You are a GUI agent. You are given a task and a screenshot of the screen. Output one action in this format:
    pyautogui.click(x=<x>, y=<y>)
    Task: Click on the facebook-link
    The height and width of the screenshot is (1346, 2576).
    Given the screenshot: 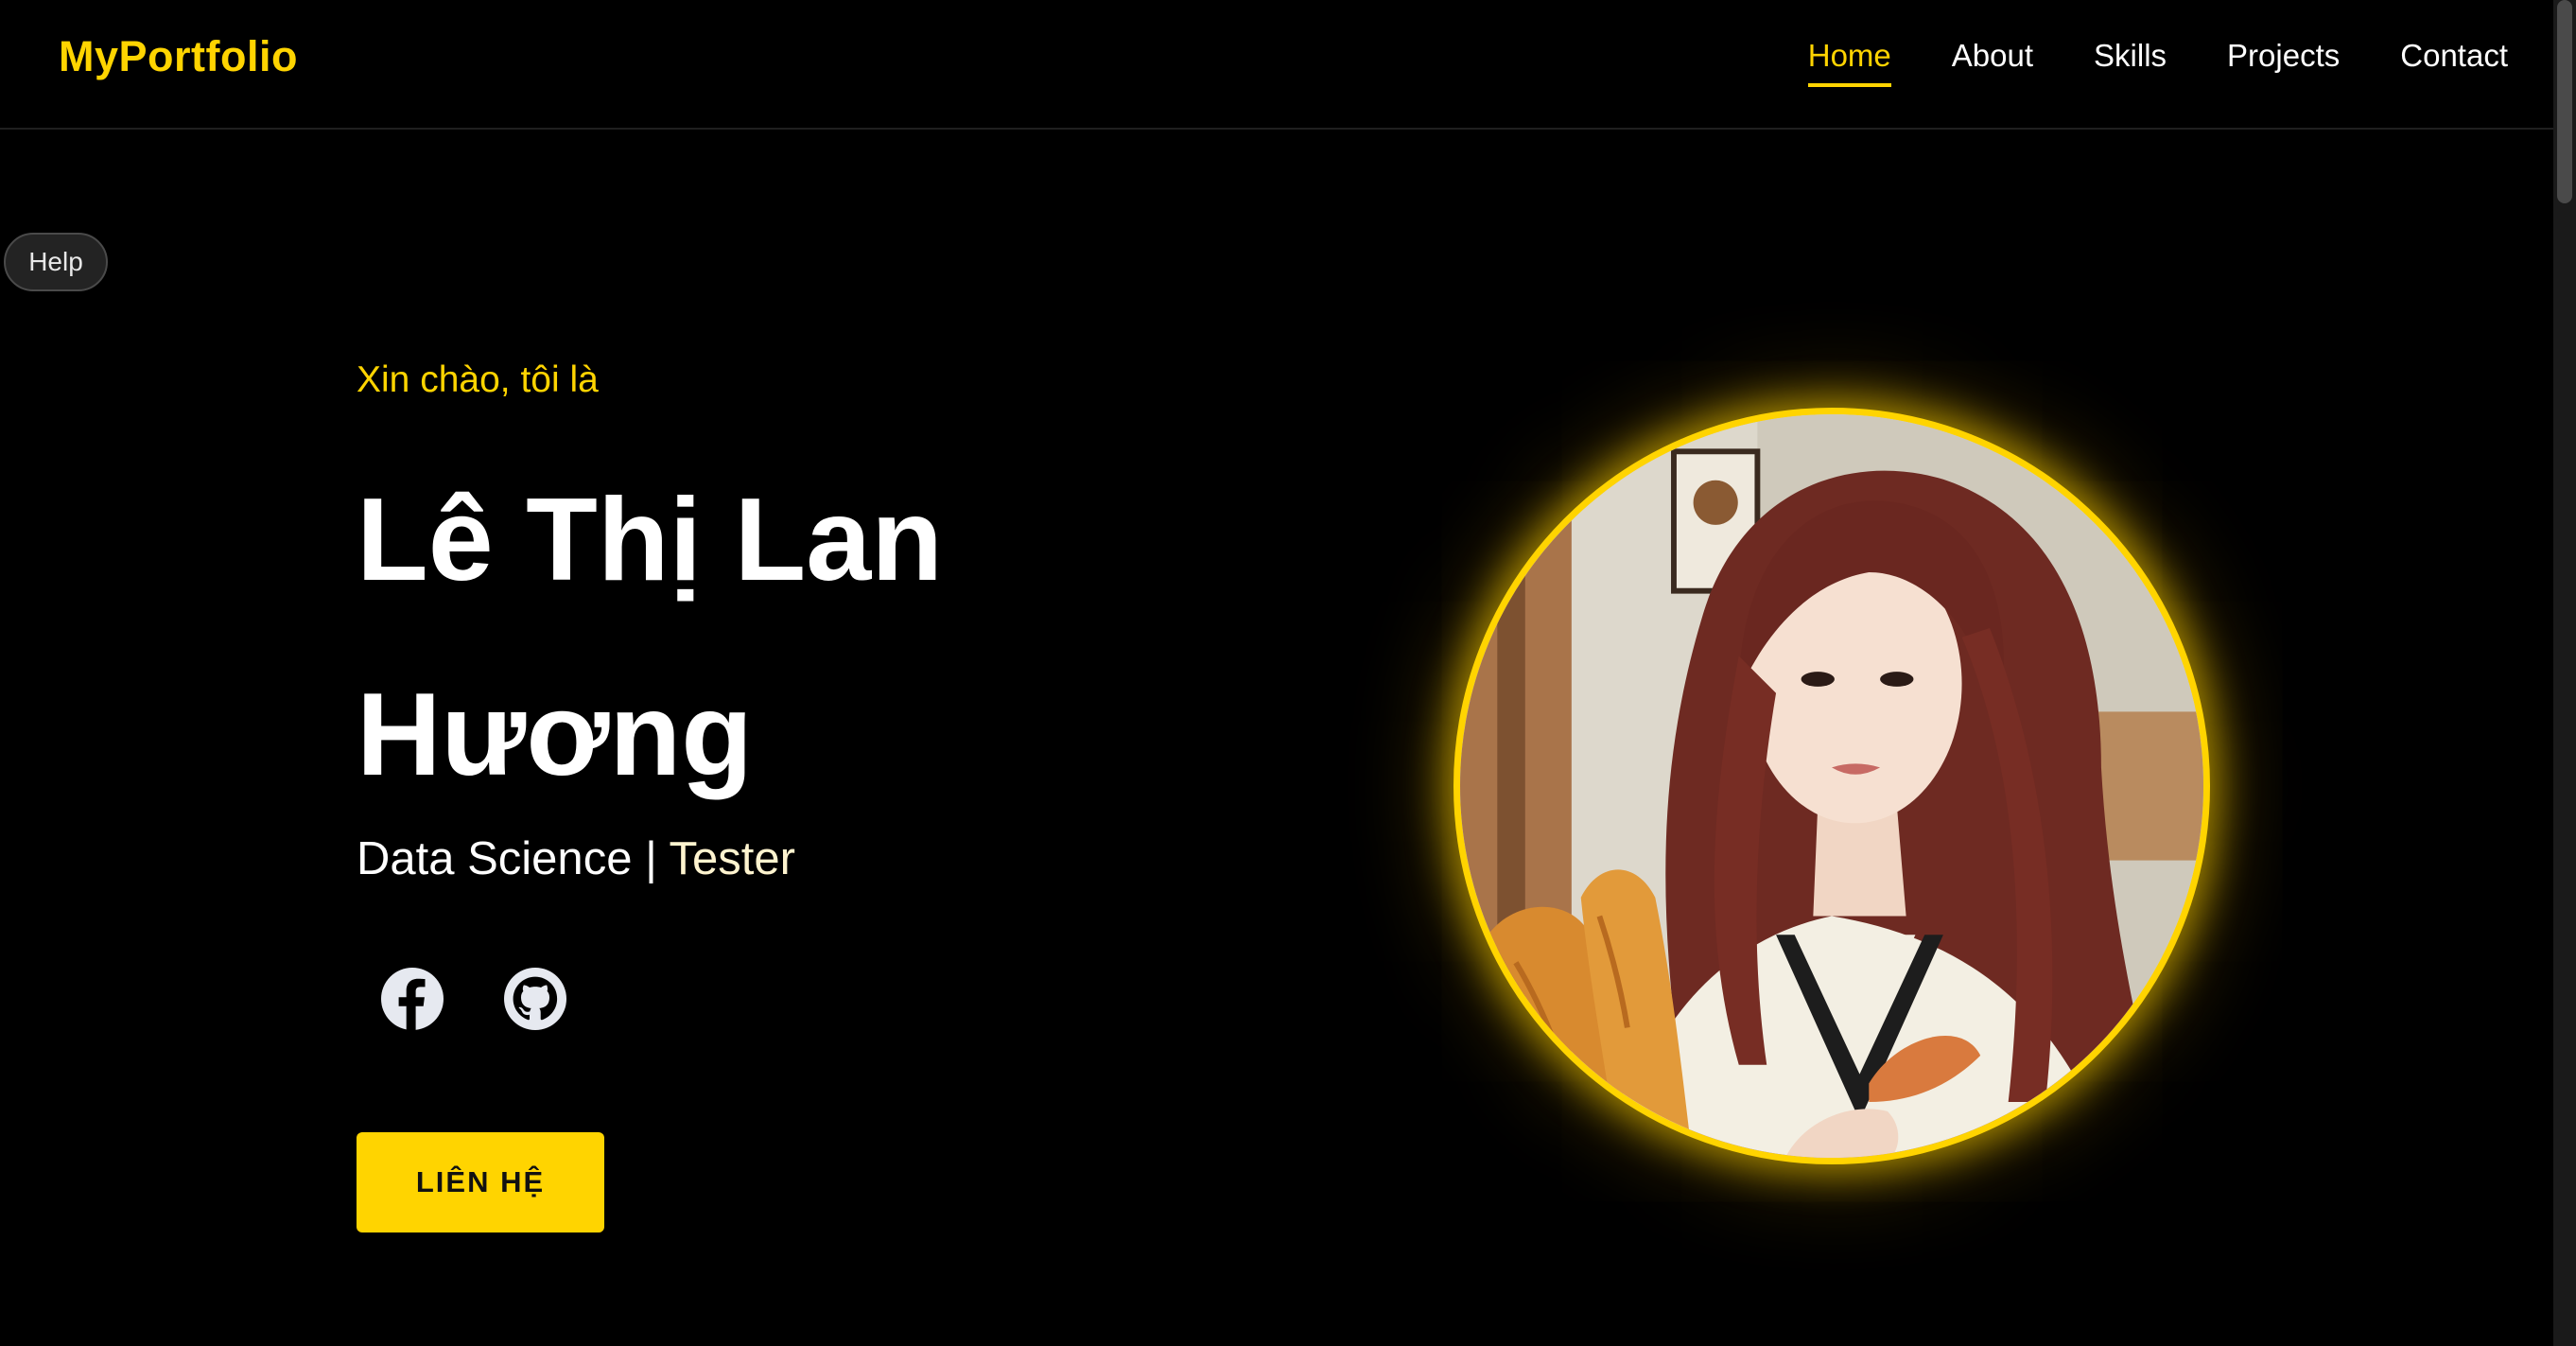 What is the action you would take?
    pyautogui.click(x=412, y=999)
    